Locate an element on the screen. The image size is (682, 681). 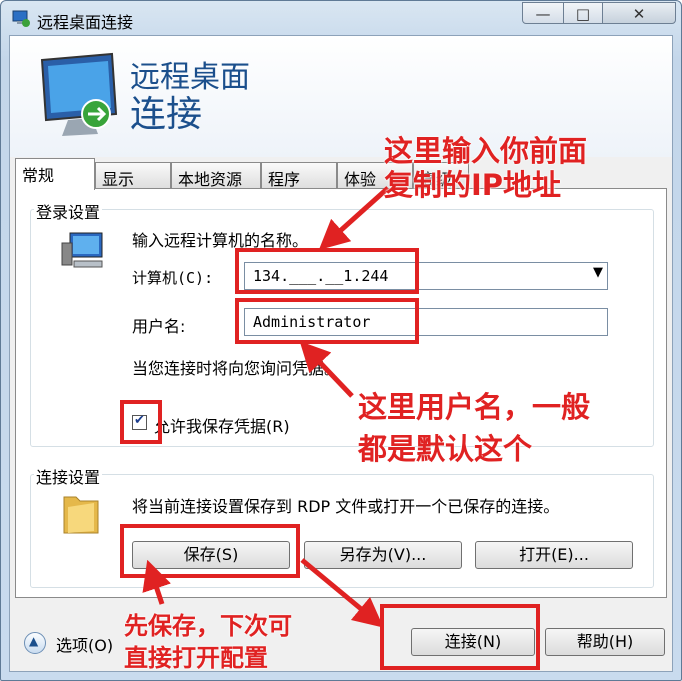
options-label: 选项(O) is located at coordinates (84, 644).